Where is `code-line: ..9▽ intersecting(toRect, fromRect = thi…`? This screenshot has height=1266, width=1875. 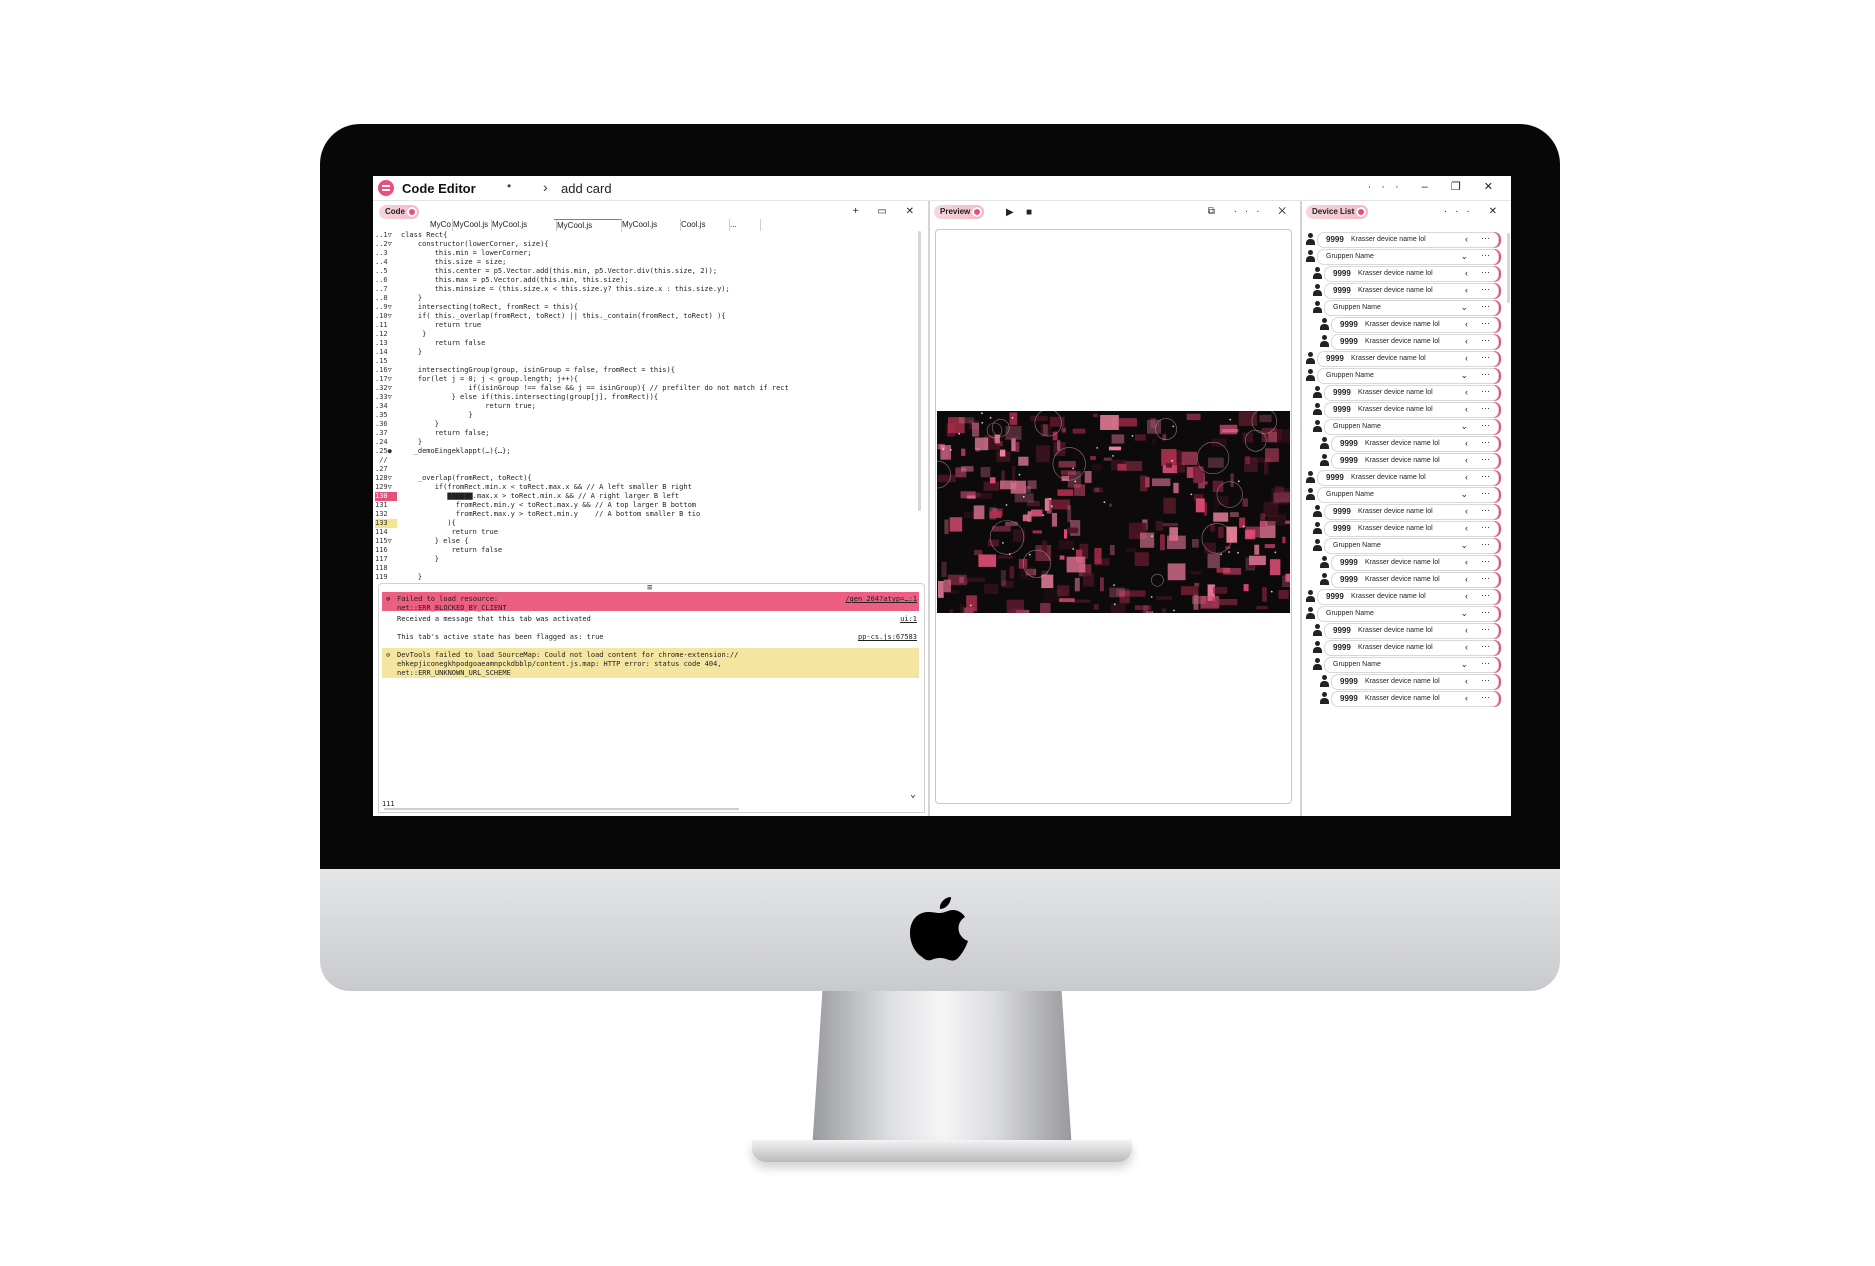
code-line: ..9▽ intersecting(toRect, fromRect = thi… is located at coordinates (643, 307).